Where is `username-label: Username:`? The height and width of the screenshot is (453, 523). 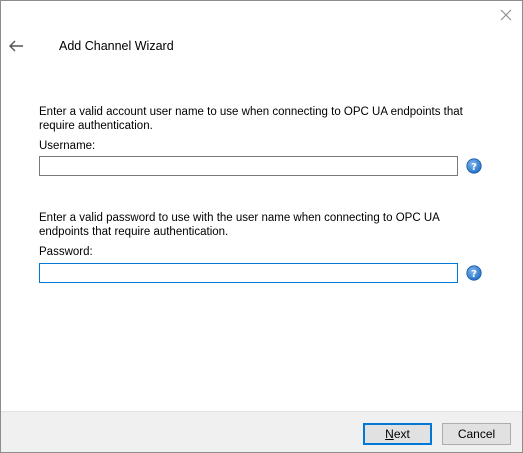
username-label: Username: is located at coordinates (67, 146).